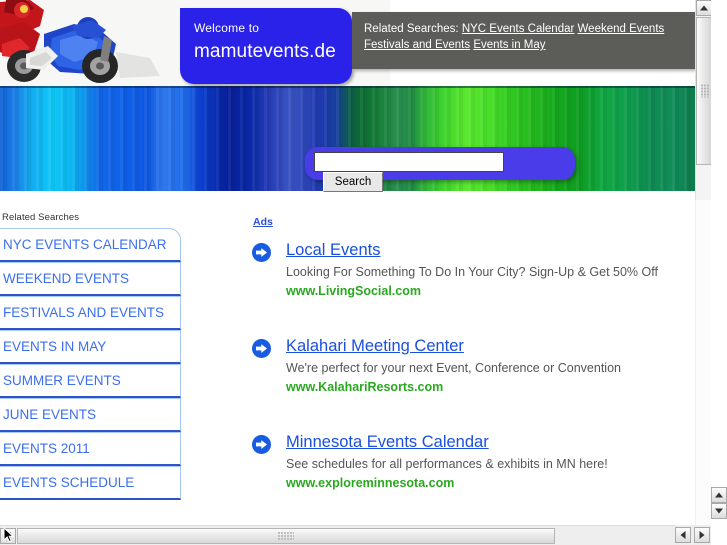 The height and width of the screenshot is (545, 727). I want to click on page-horizontal-scrollbar, so click(355, 535).